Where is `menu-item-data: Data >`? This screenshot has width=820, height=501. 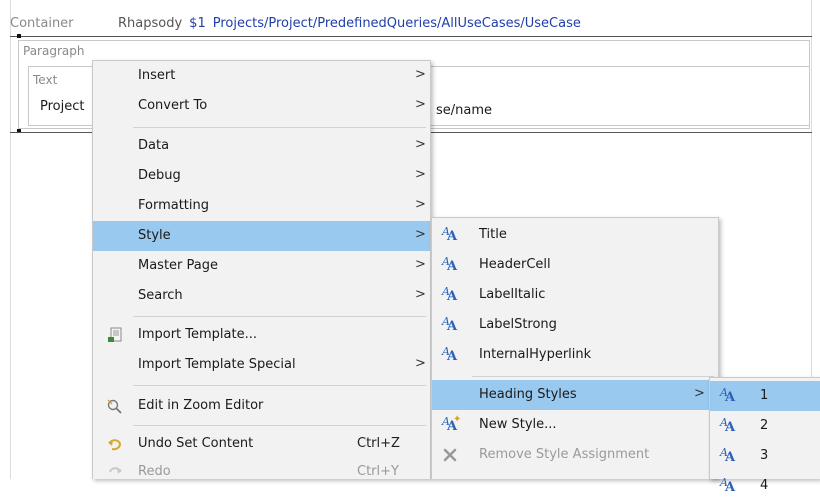
menu-item-data: Data > is located at coordinates (261, 146).